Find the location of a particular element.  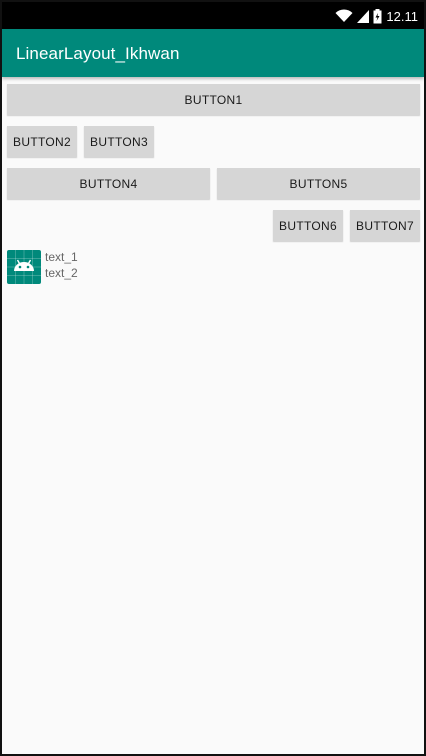

button6: BUTTON6 is located at coordinates (308, 225).